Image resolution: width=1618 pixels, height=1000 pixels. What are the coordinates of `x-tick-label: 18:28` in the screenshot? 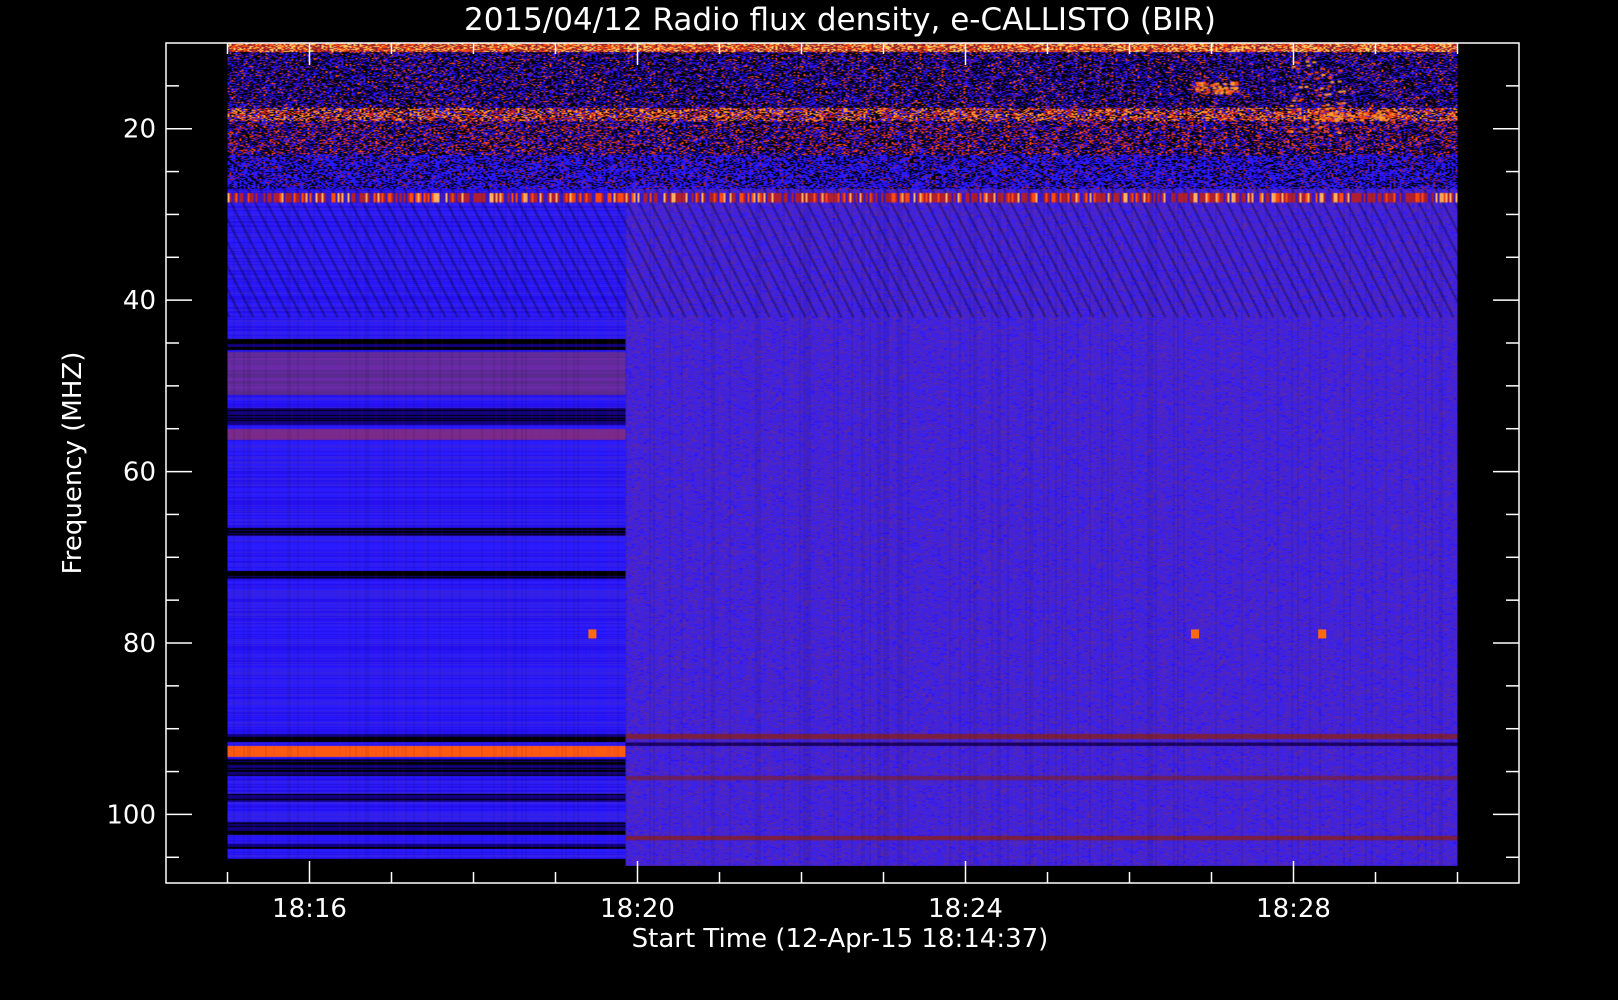 It's located at (1293, 909).